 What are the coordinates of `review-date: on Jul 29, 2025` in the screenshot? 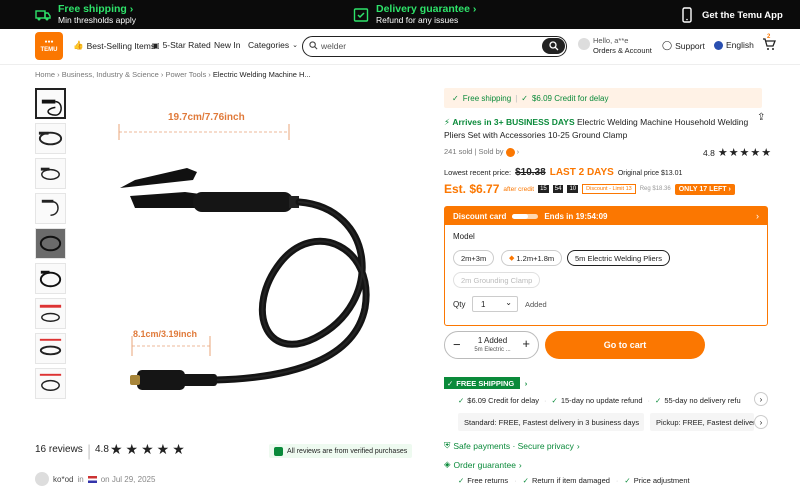 It's located at (128, 479).